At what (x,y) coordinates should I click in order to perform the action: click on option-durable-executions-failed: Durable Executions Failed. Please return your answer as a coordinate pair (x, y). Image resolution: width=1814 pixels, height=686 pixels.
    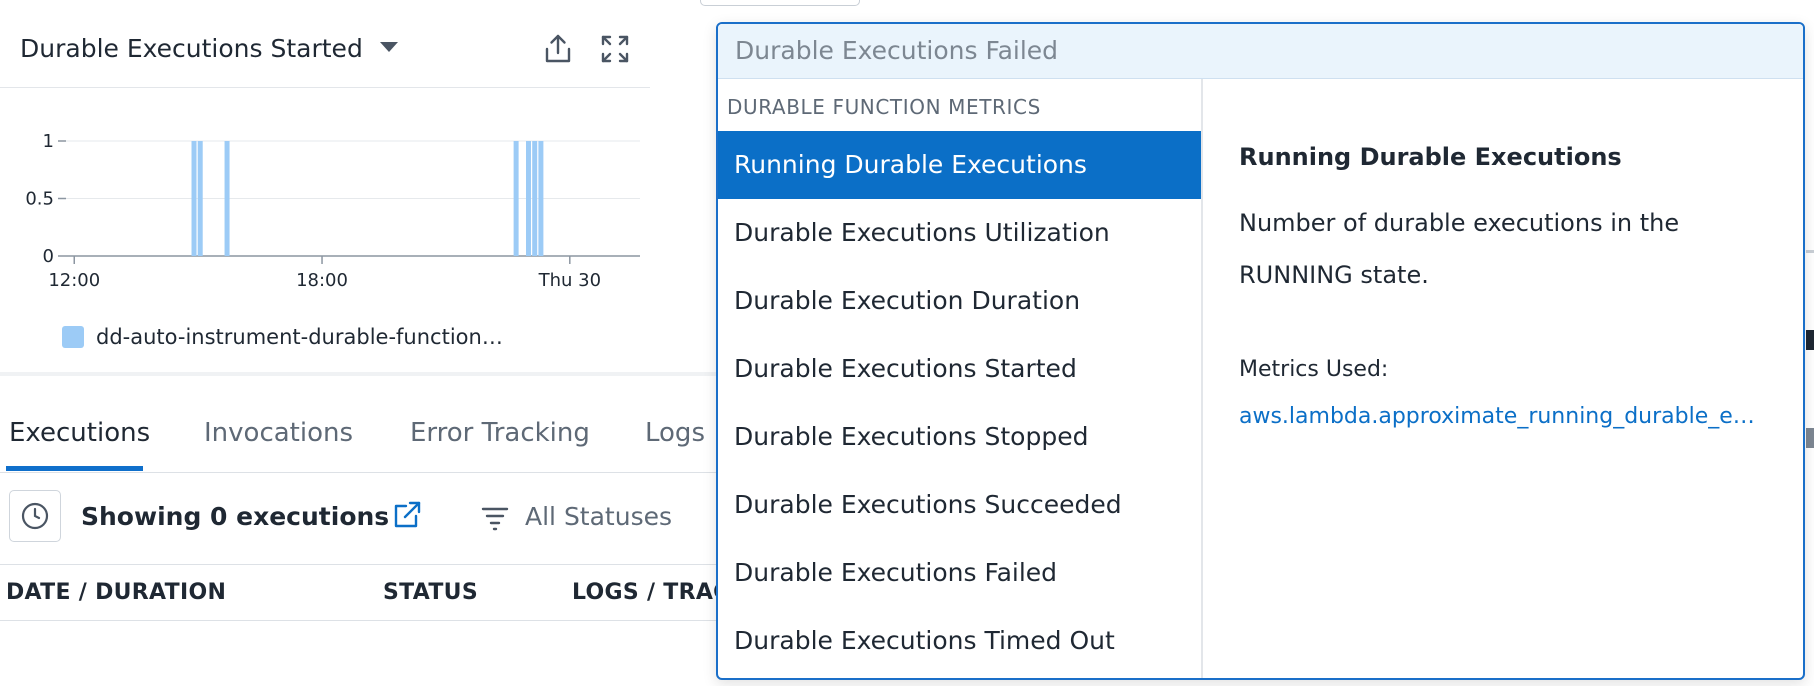
    Looking at the image, I should click on (959, 573).